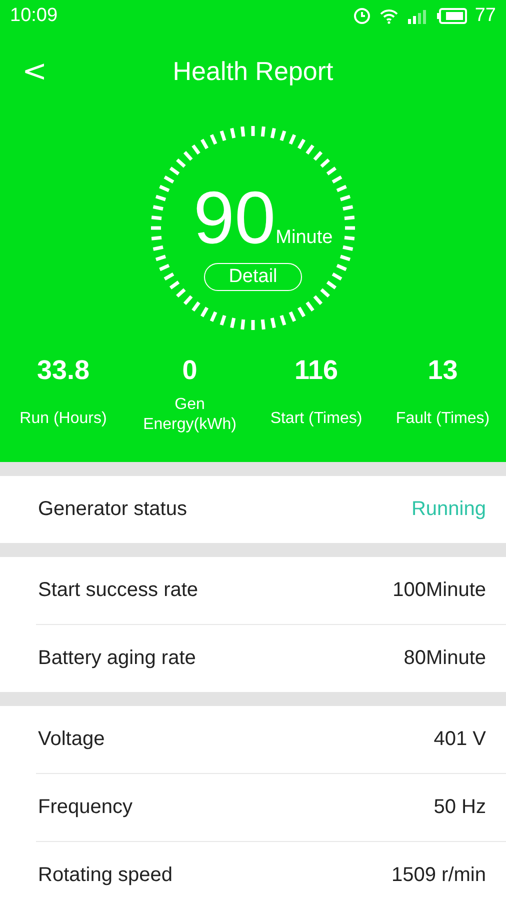 Image resolution: width=506 pixels, height=900 pixels. What do you see at coordinates (34, 16) in the screenshot?
I see `status-time: 10:09` at bounding box center [34, 16].